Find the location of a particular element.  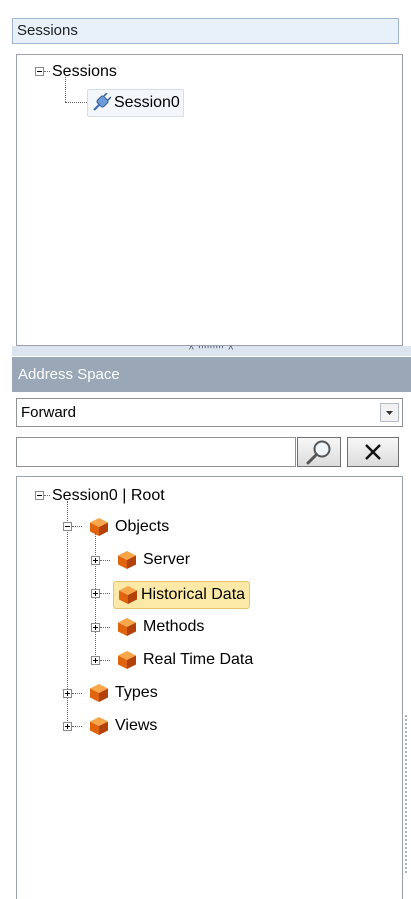

tree-node-label: Real Time Data is located at coordinates (198, 659).